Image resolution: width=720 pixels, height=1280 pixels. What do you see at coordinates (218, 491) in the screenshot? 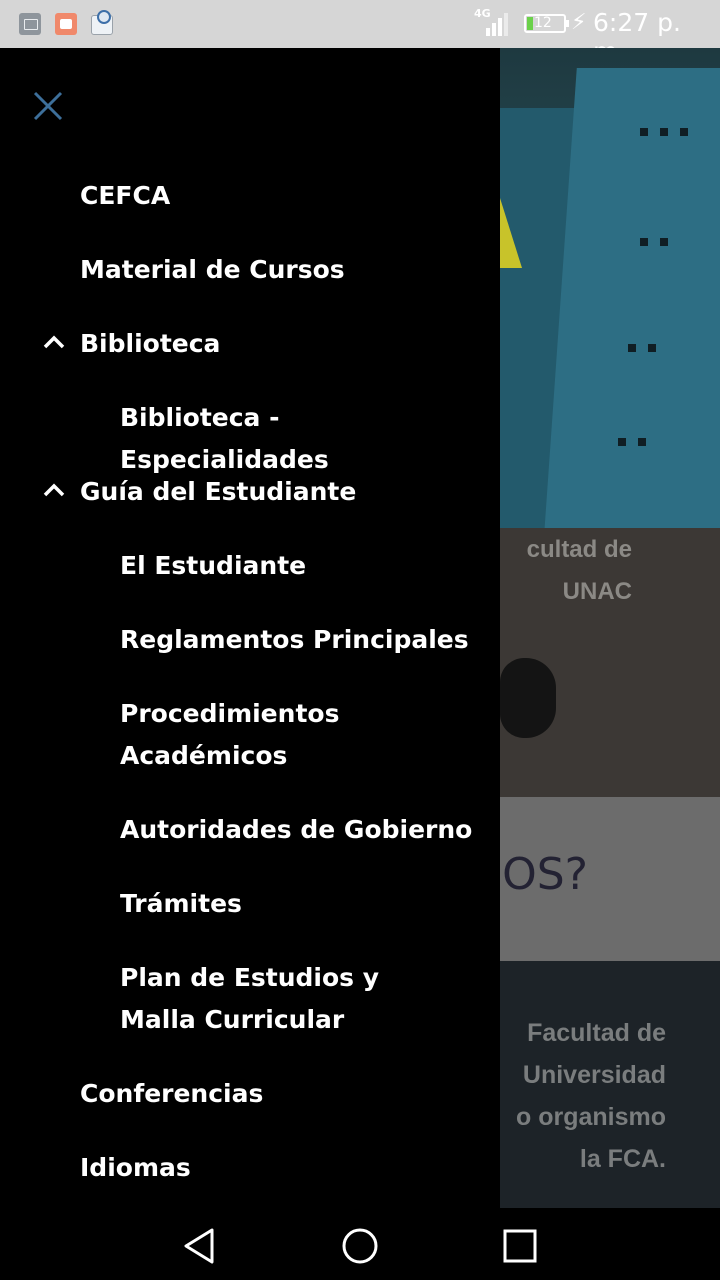
I see `menu-item-label: Guía del Estudiante` at bounding box center [218, 491].